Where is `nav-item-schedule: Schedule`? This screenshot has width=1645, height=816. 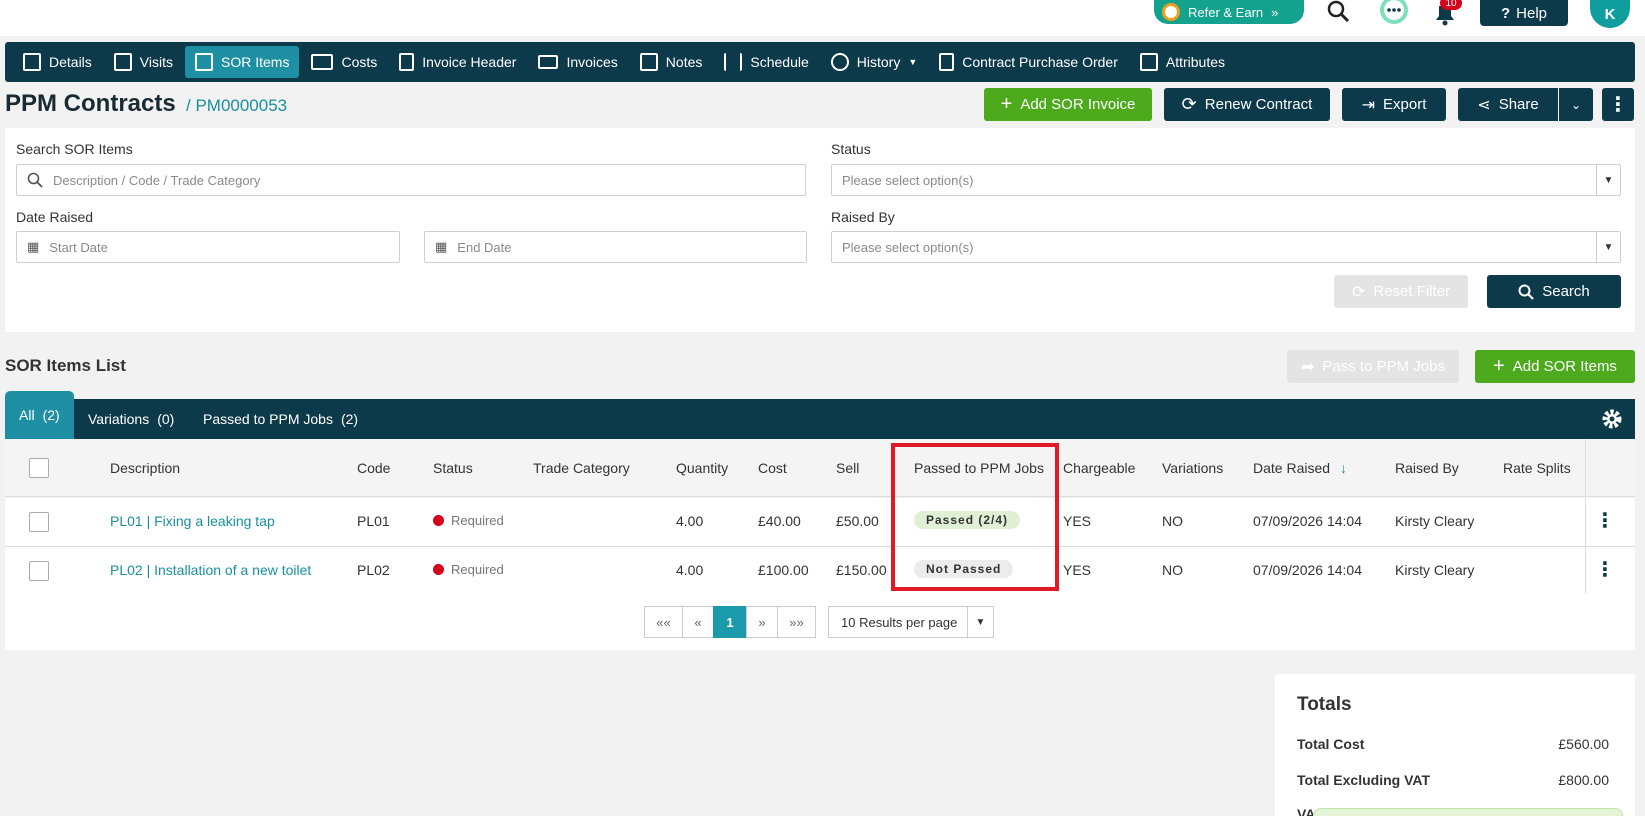
nav-item-schedule: Schedule is located at coordinates (766, 62).